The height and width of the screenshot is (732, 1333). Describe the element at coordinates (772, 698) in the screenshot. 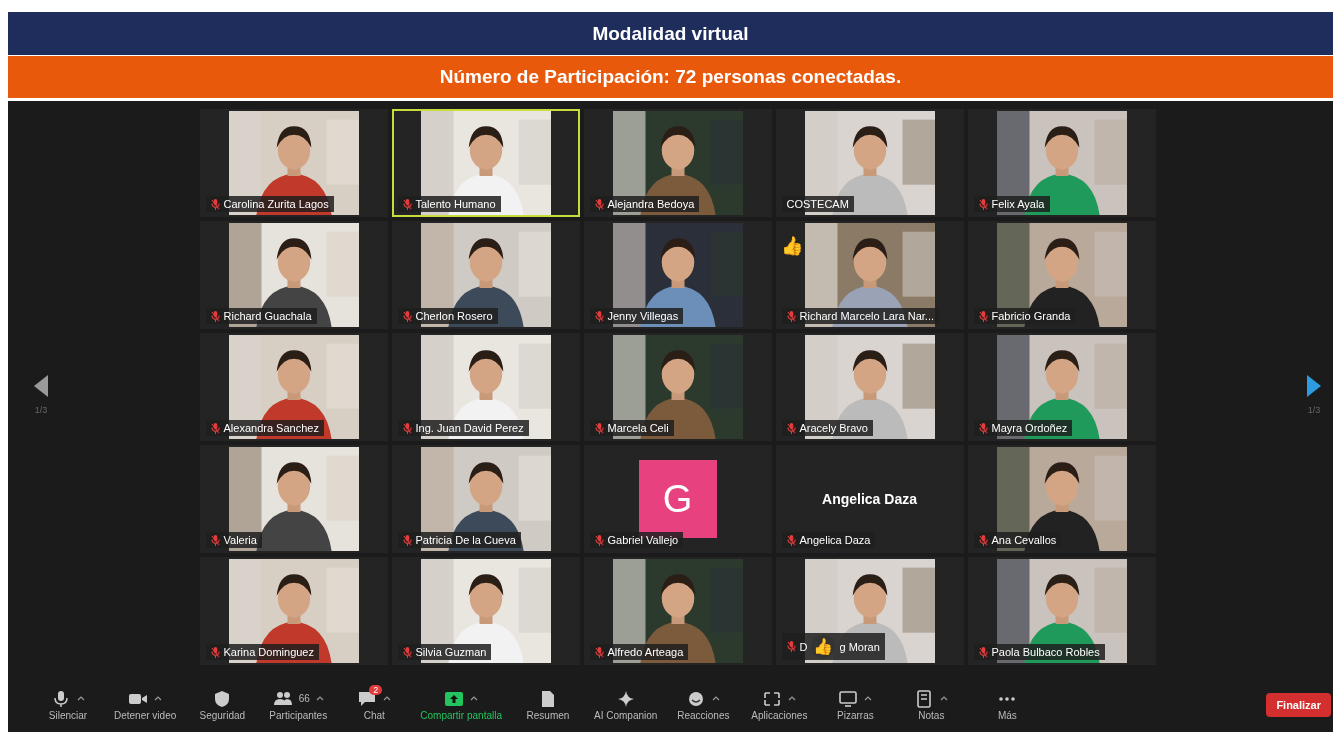

I see `apps-icon` at that location.